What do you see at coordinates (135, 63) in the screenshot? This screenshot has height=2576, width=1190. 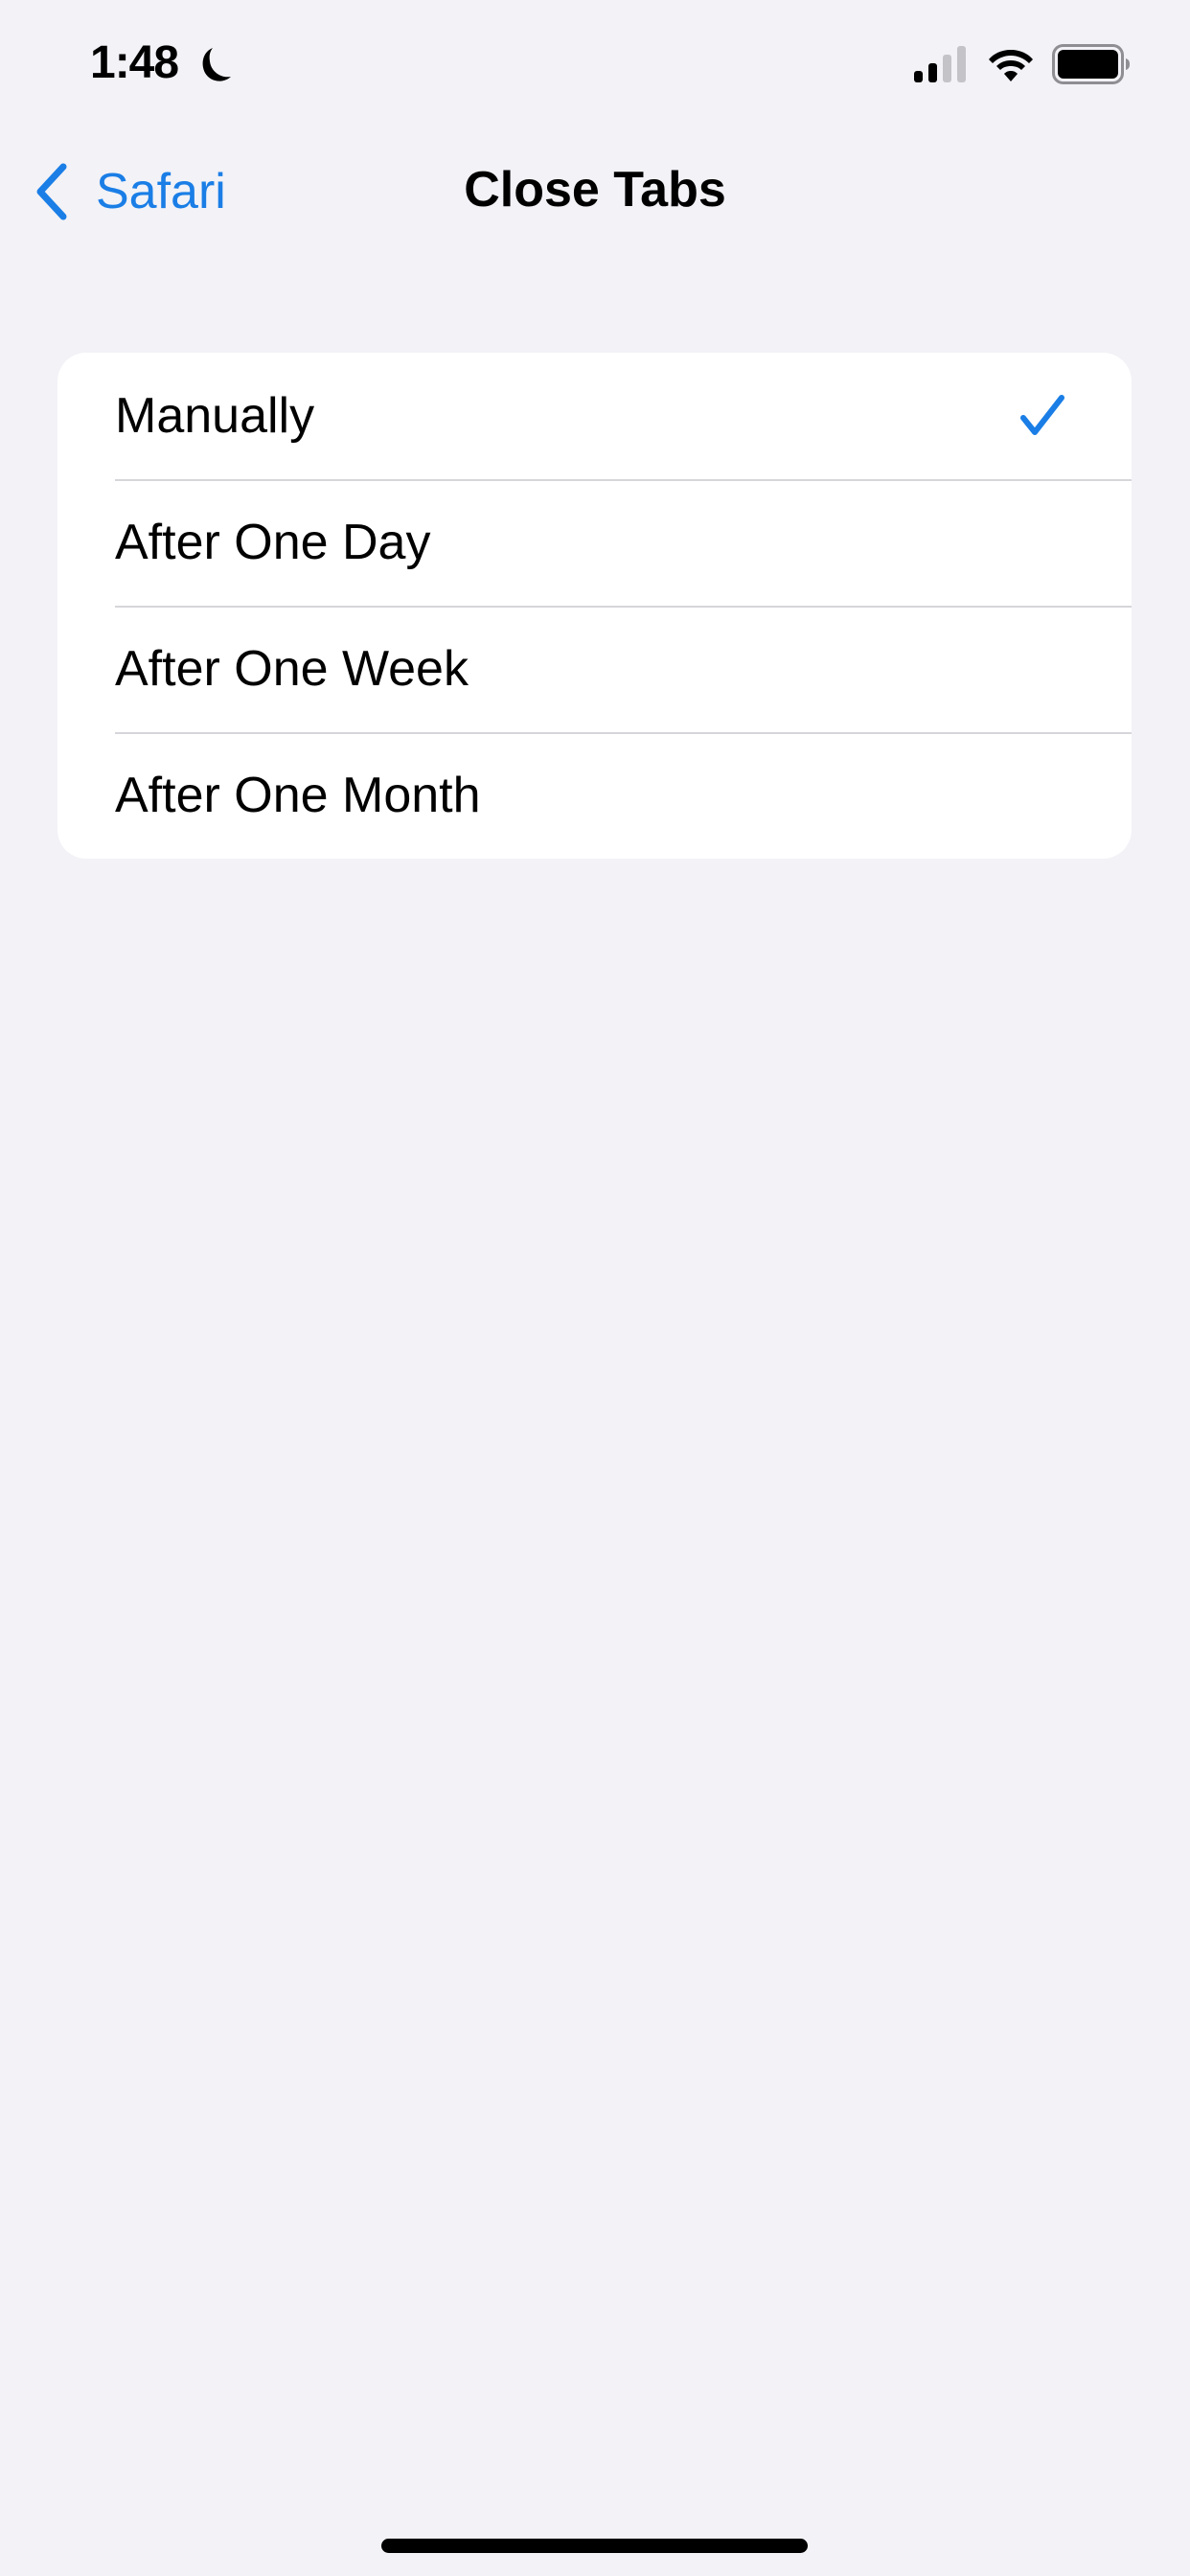 I see `status-time: 1:48` at bounding box center [135, 63].